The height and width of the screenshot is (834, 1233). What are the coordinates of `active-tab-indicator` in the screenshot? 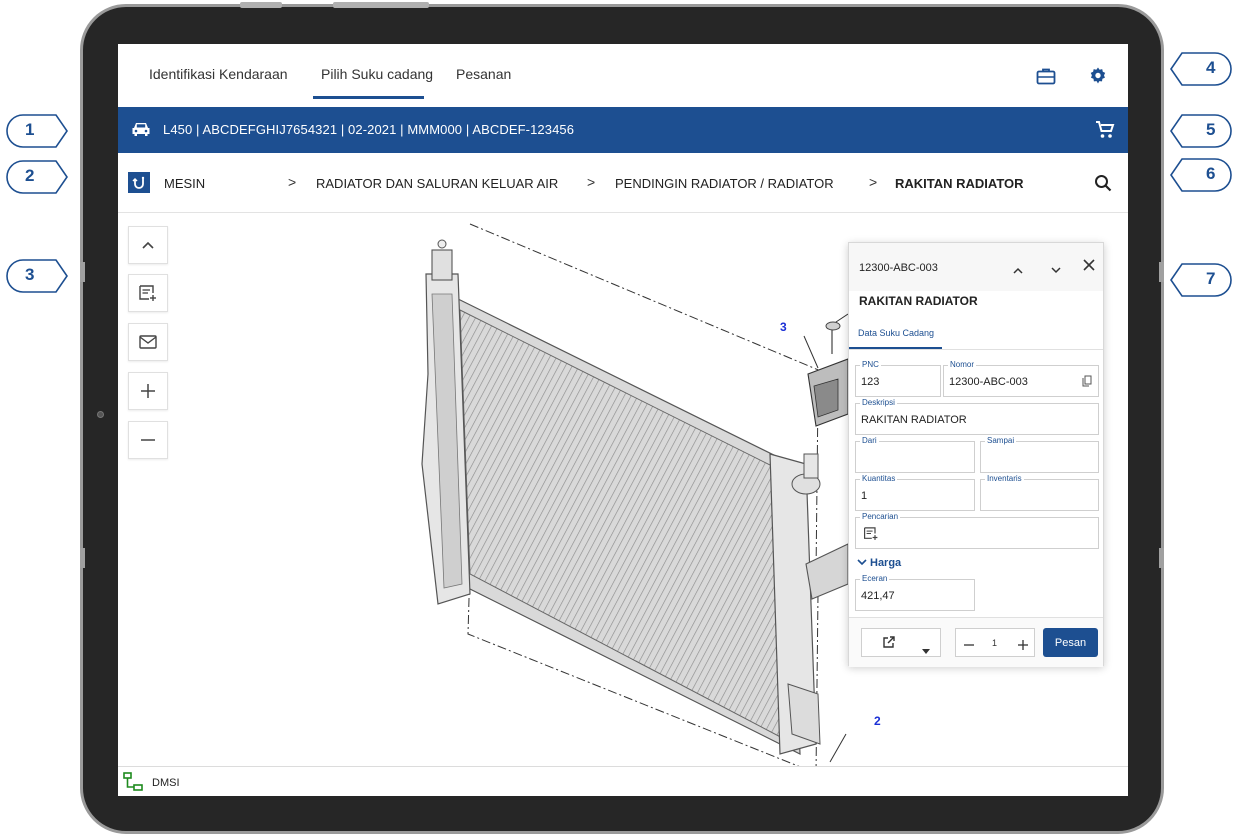 It's located at (368, 97).